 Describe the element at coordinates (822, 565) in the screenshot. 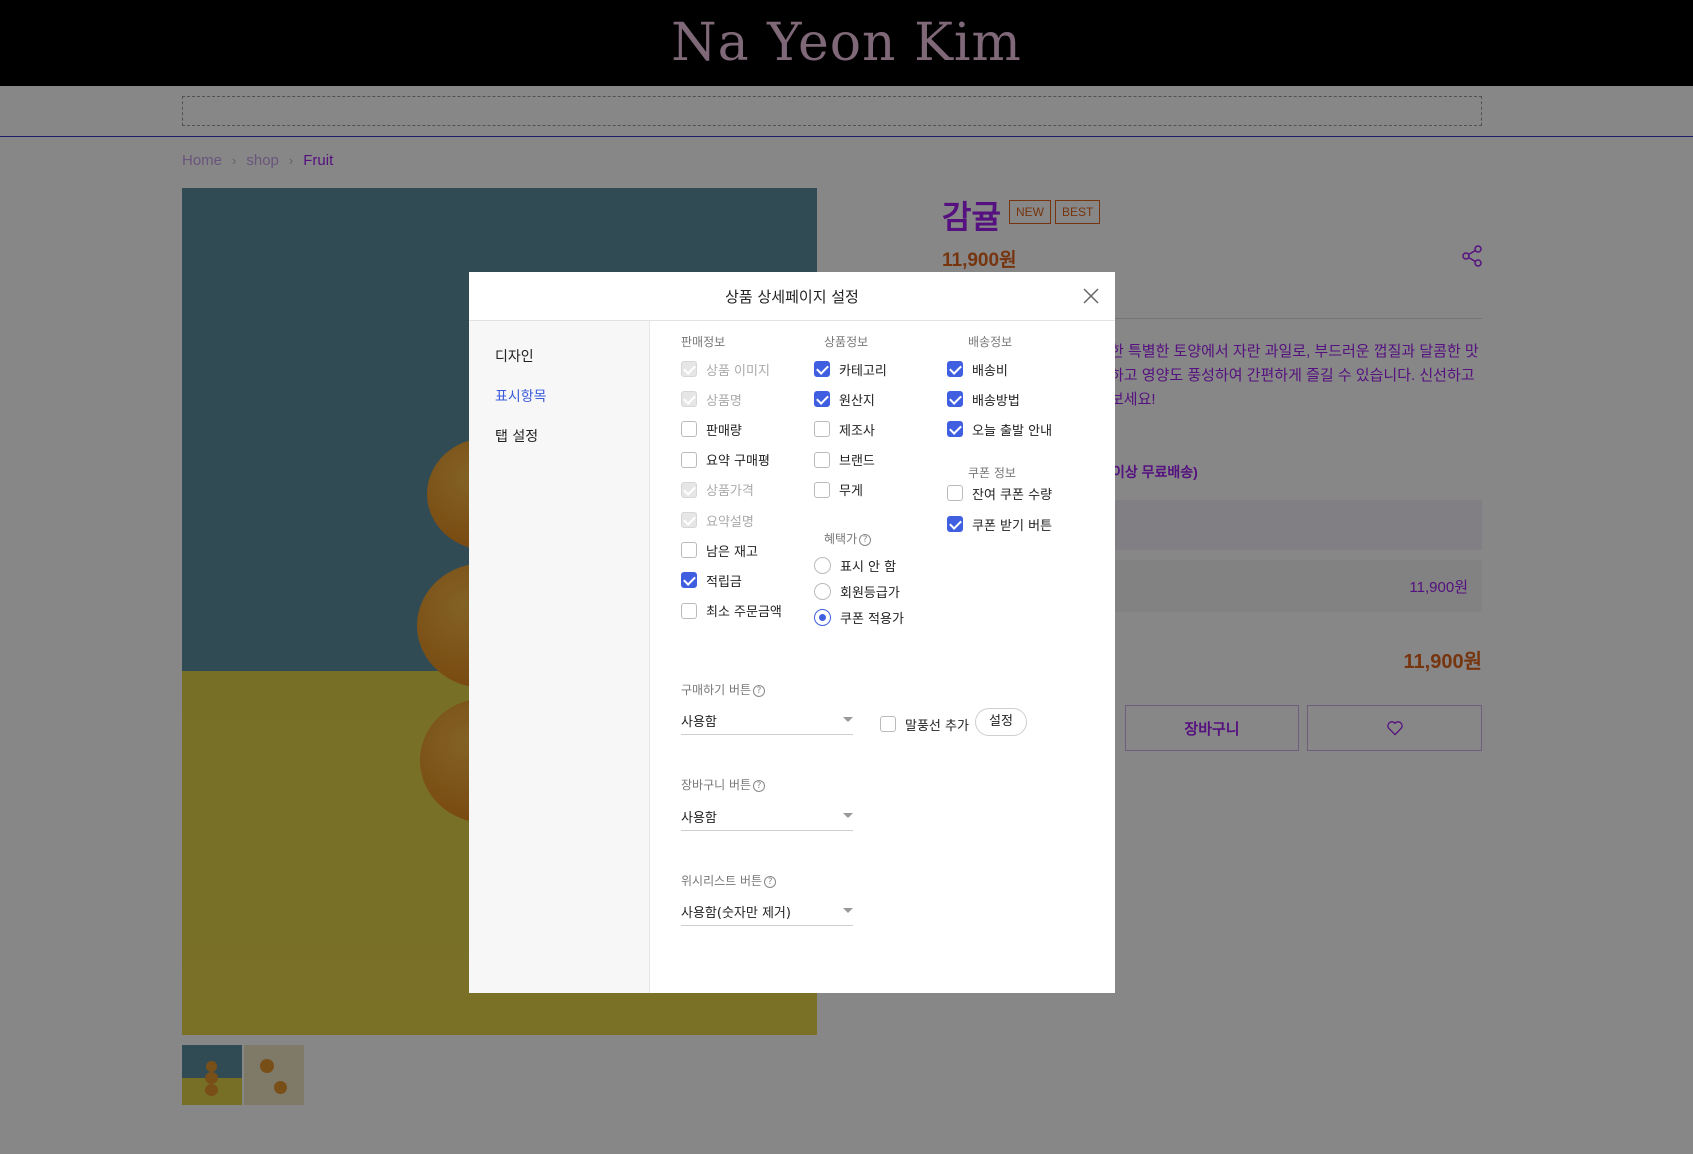

I see `radio-icon` at that location.